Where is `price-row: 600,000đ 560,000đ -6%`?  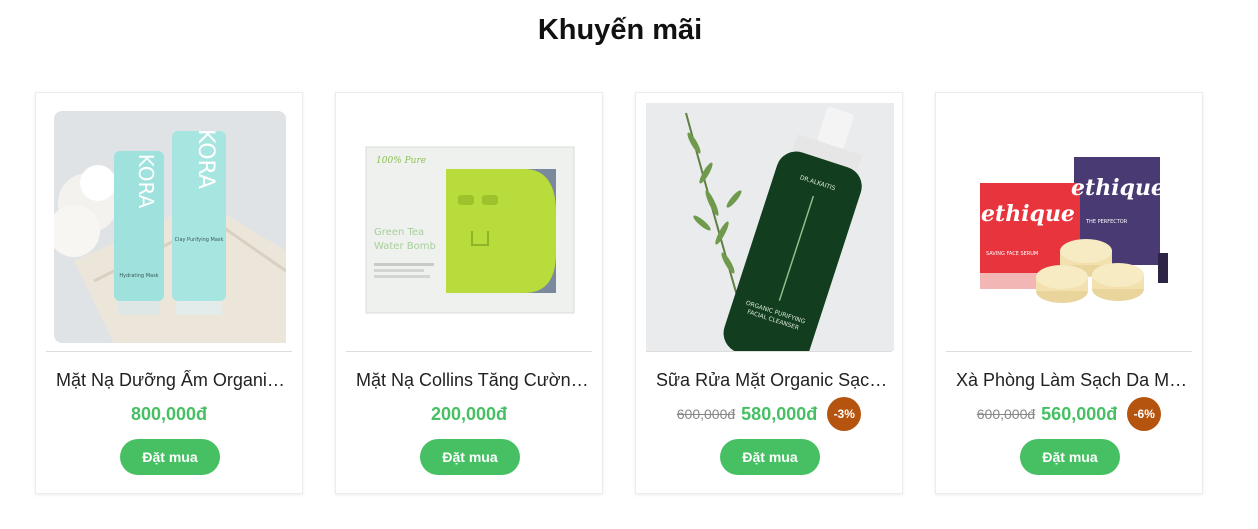 price-row: 600,000đ 560,000đ -6% is located at coordinates (1069, 414).